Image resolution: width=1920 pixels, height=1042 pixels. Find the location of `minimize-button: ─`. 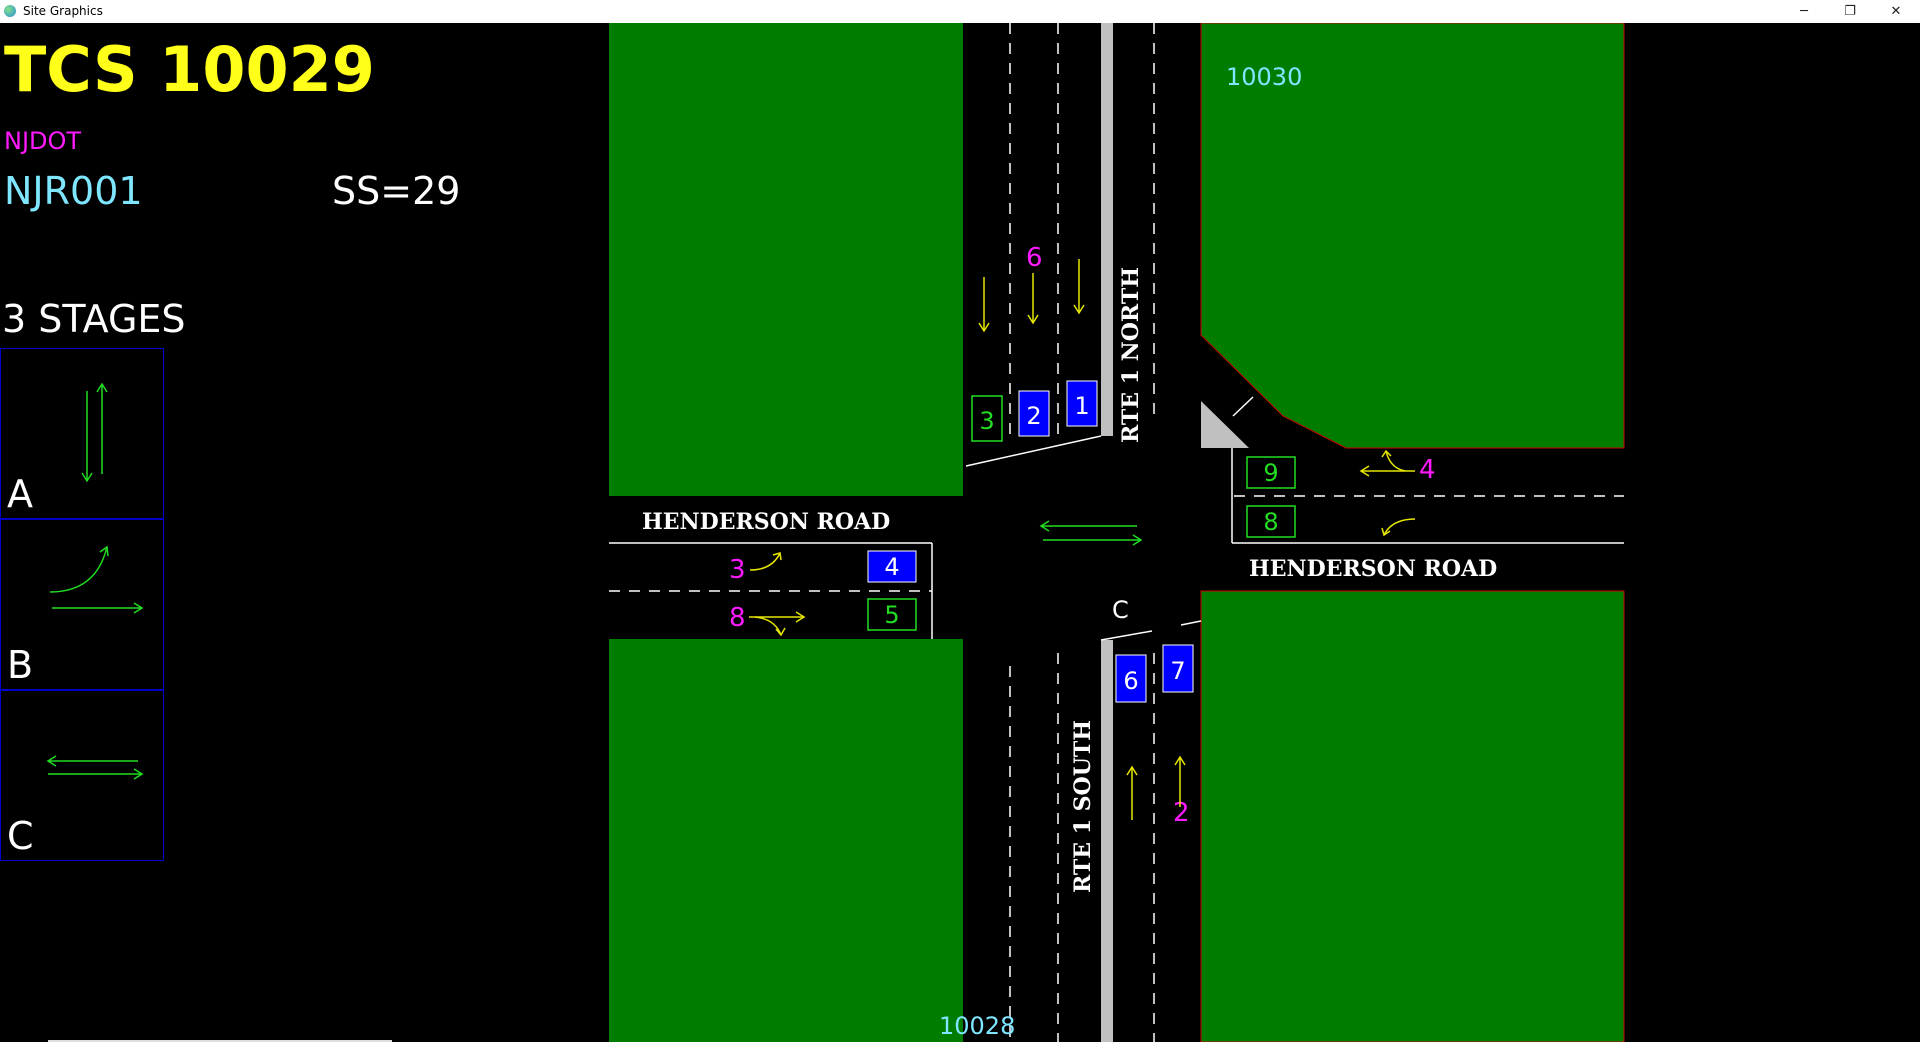

minimize-button: ─ is located at coordinates (1804, 11).